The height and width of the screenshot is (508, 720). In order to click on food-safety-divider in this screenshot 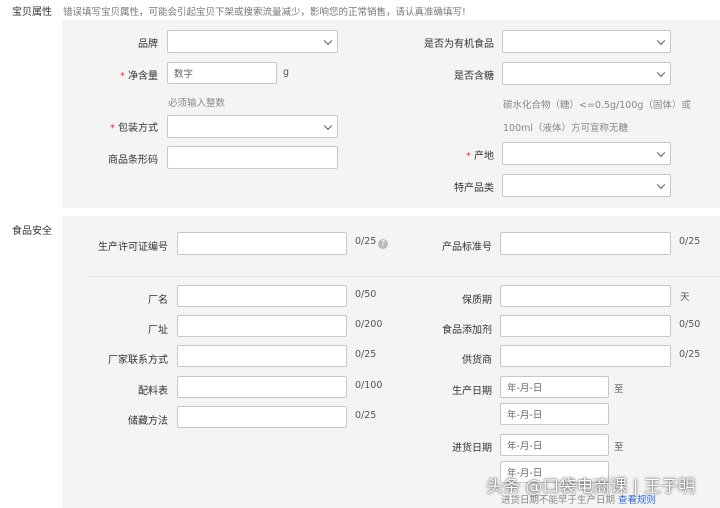, I will do `click(404, 276)`.